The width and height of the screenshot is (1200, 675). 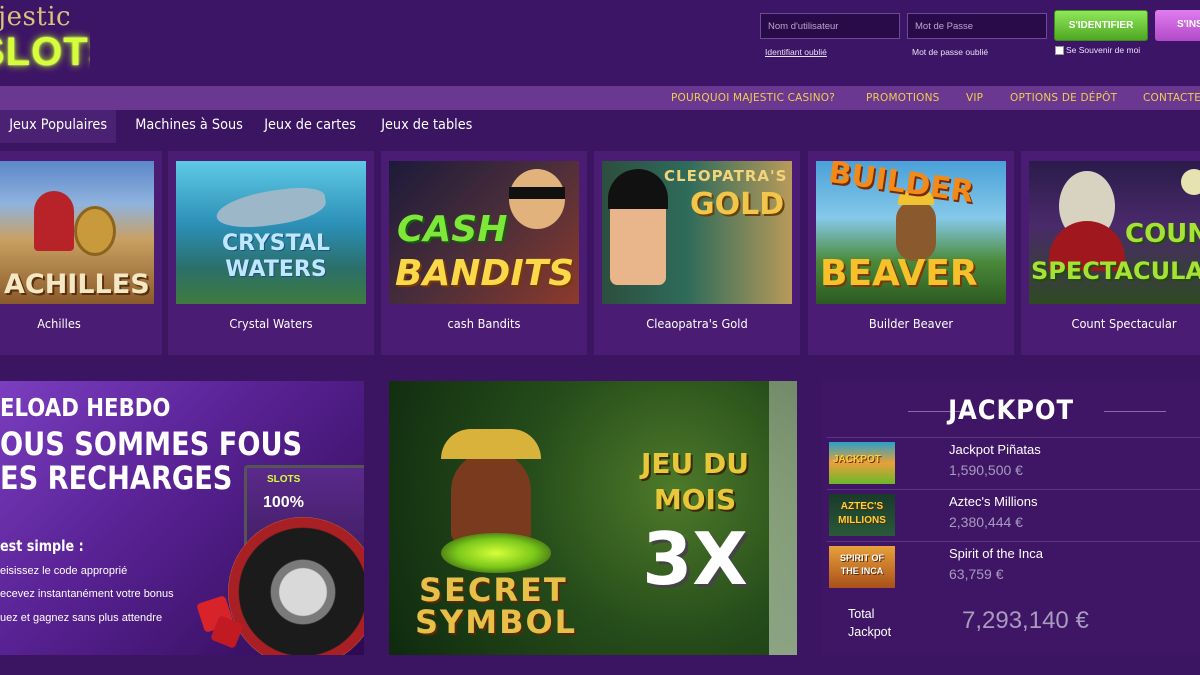 I want to click on game-title: Cleaopatra's Gold, so click(x=697, y=324).